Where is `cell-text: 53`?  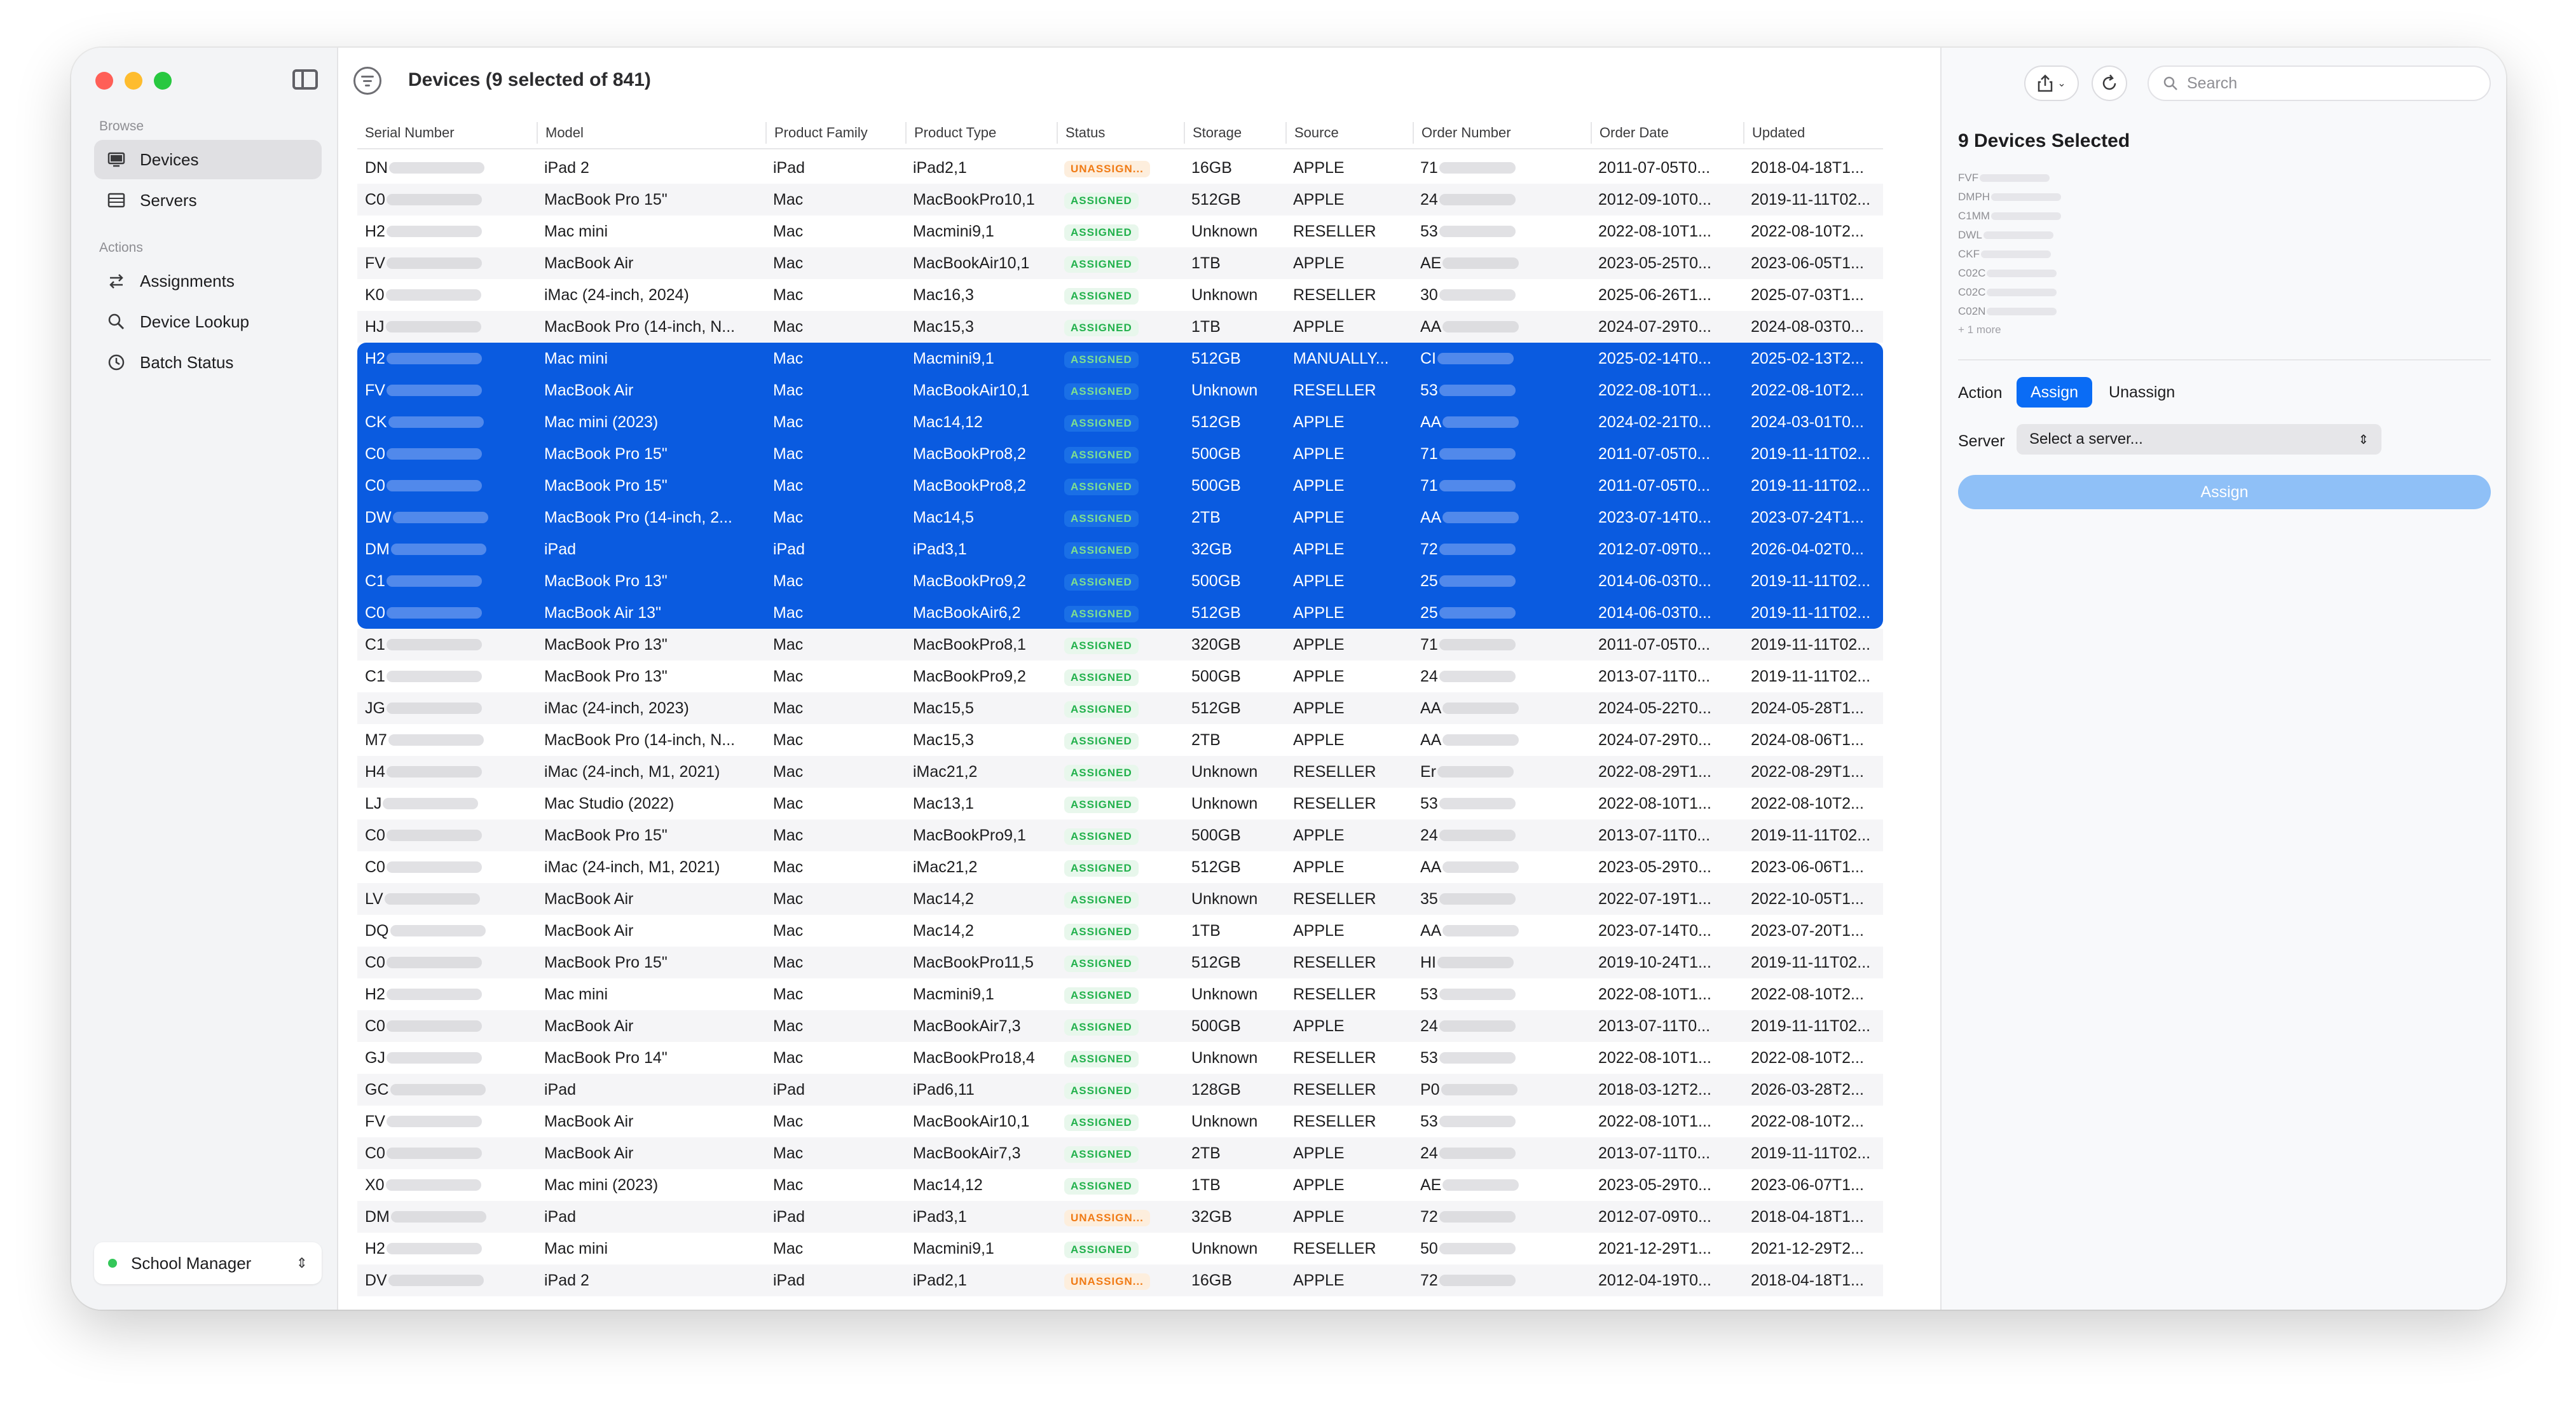
cell-text: 53 is located at coordinates (1429, 803).